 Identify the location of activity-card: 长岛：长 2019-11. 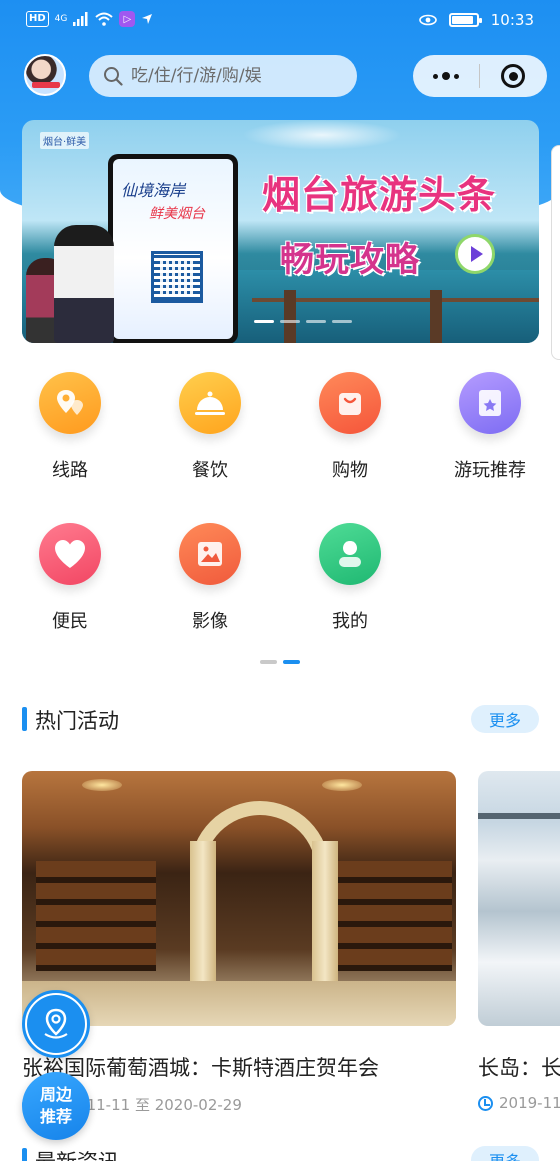
(519, 941).